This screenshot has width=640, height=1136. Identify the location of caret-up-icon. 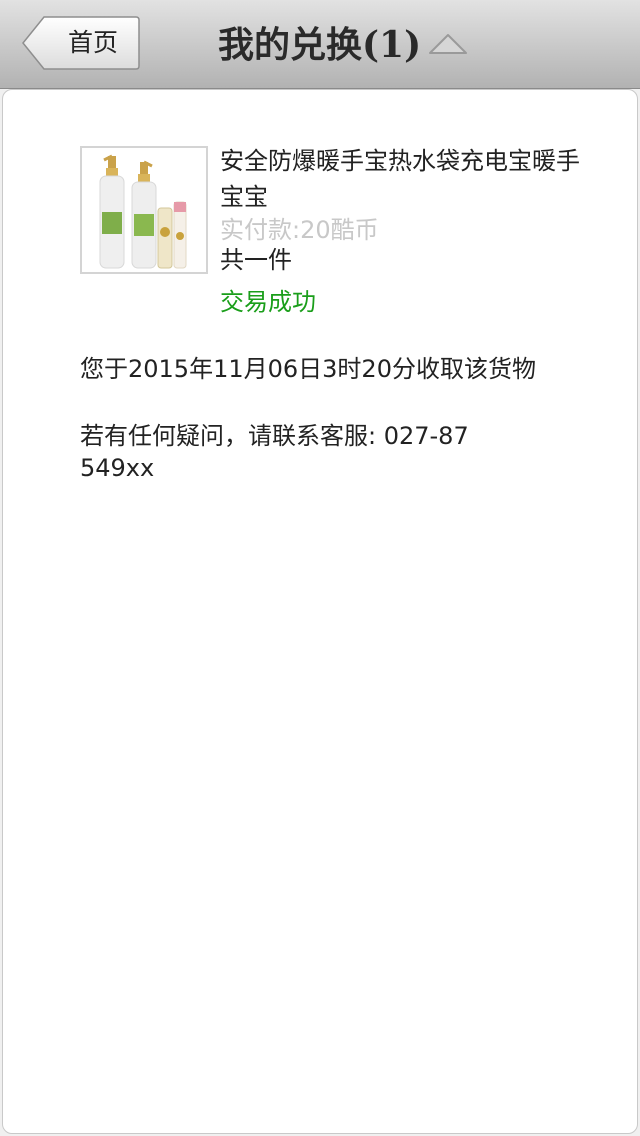
(448, 44).